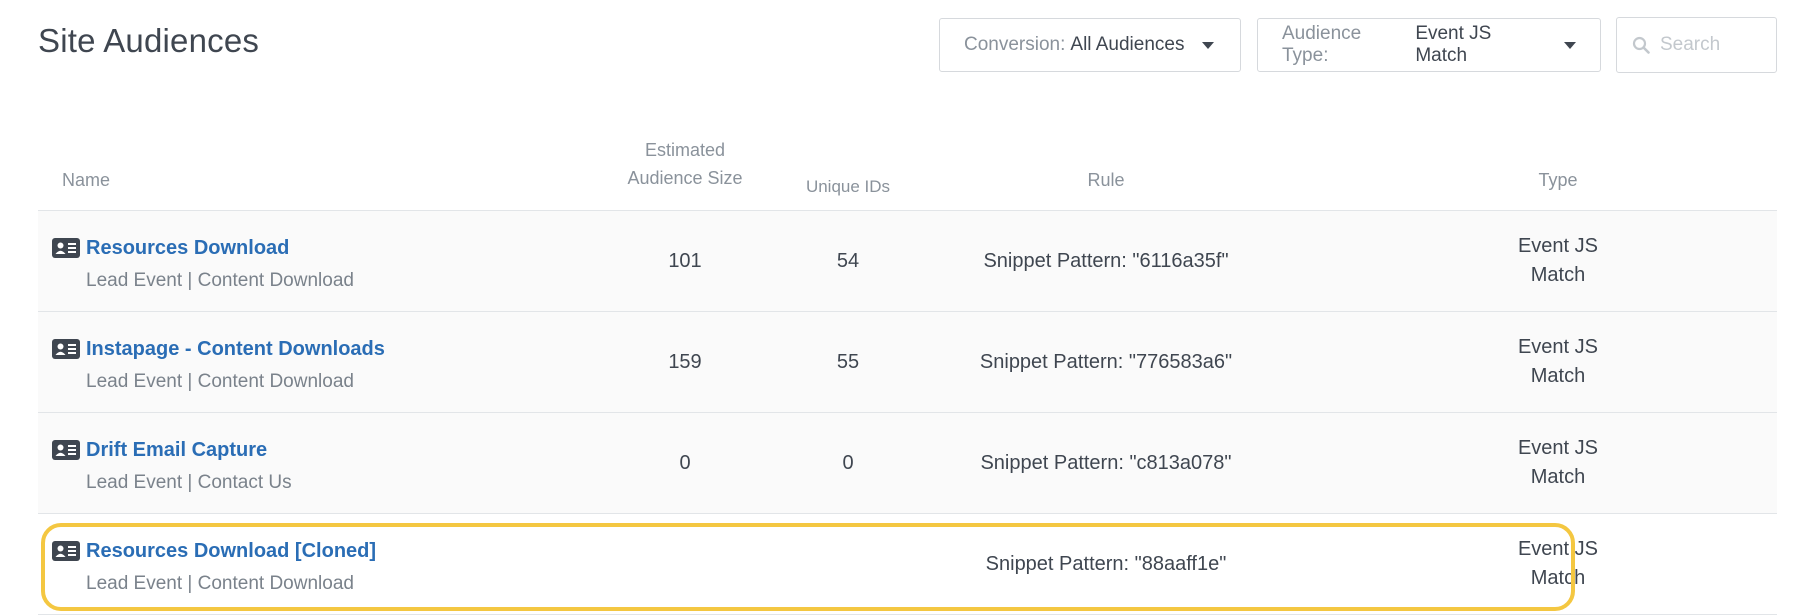 This screenshot has height=616, width=1810. Describe the element at coordinates (1106, 180) in the screenshot. I see `column-header-rule: Rule` at that location.